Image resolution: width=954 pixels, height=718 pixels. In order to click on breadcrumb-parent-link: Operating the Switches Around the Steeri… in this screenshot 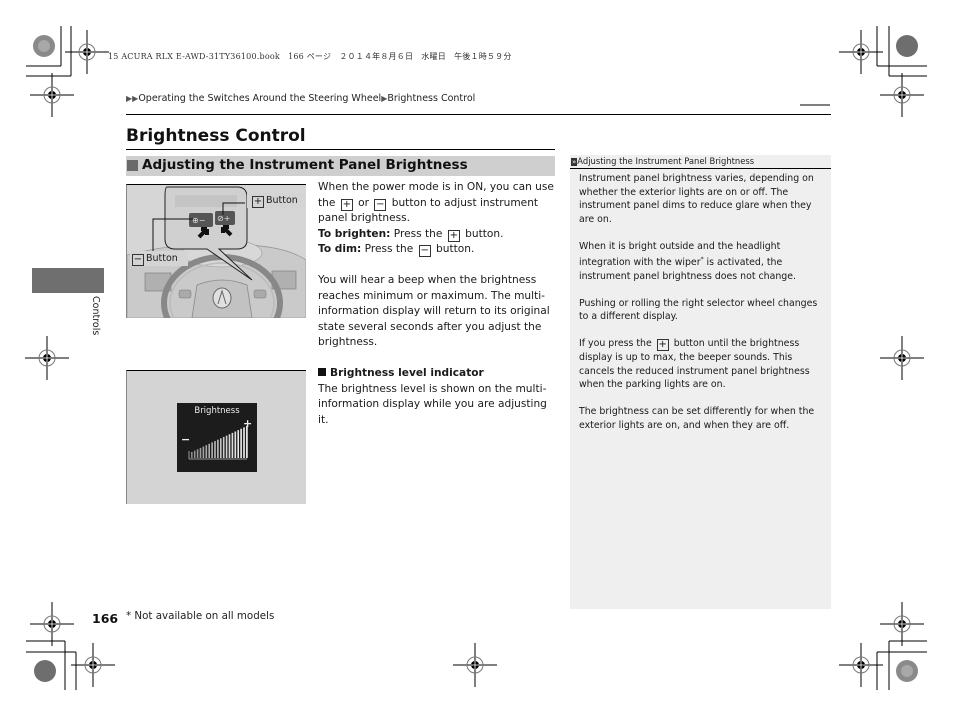, I will do `click(259, 98)`.